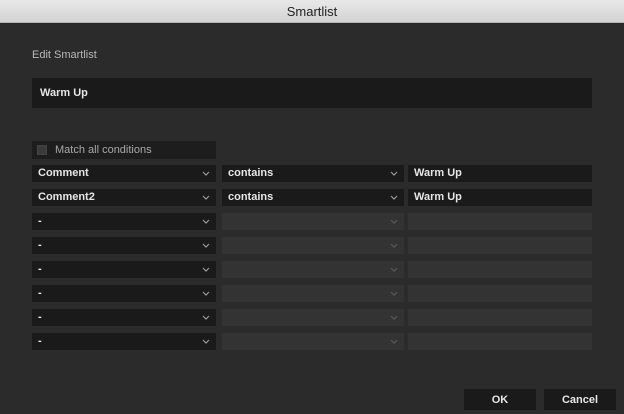  Describe the element at coordinates (124, 173) in the screenshot. I see `rule-field-select: Comment` at that location.